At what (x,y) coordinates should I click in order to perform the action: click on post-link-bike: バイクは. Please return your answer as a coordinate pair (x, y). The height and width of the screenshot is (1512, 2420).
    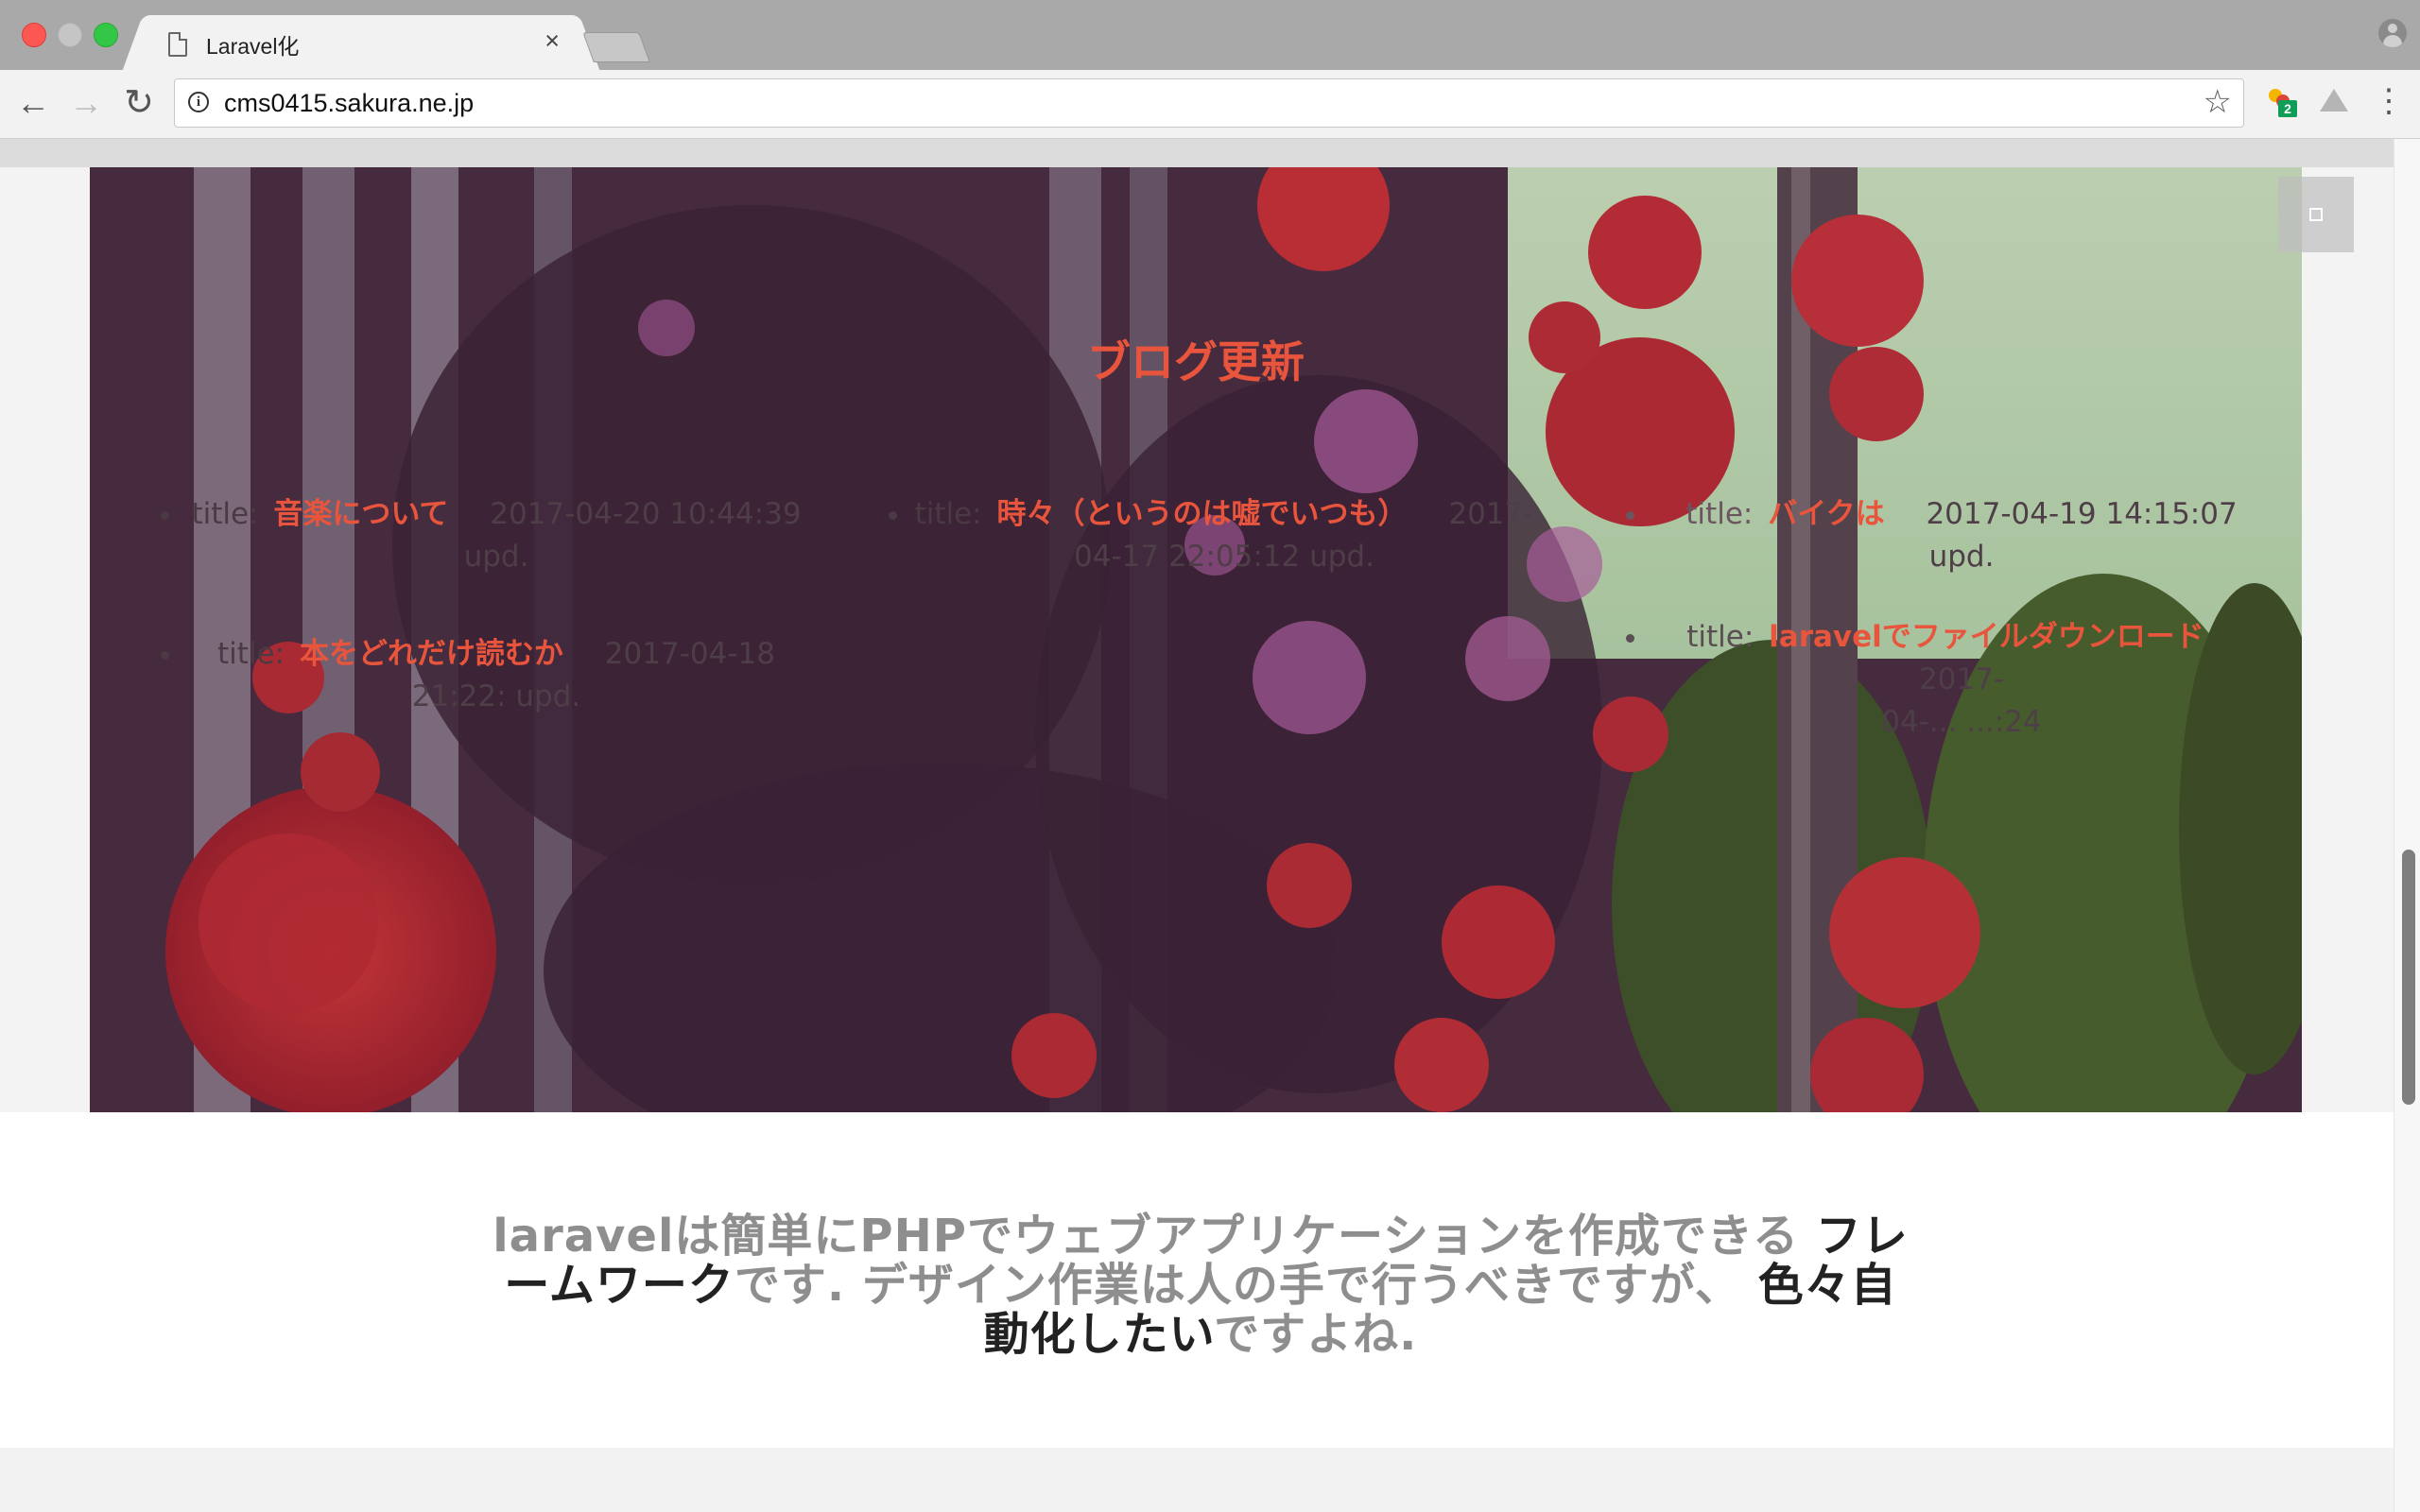
    Looking at the image, I should click on (1826, 514).